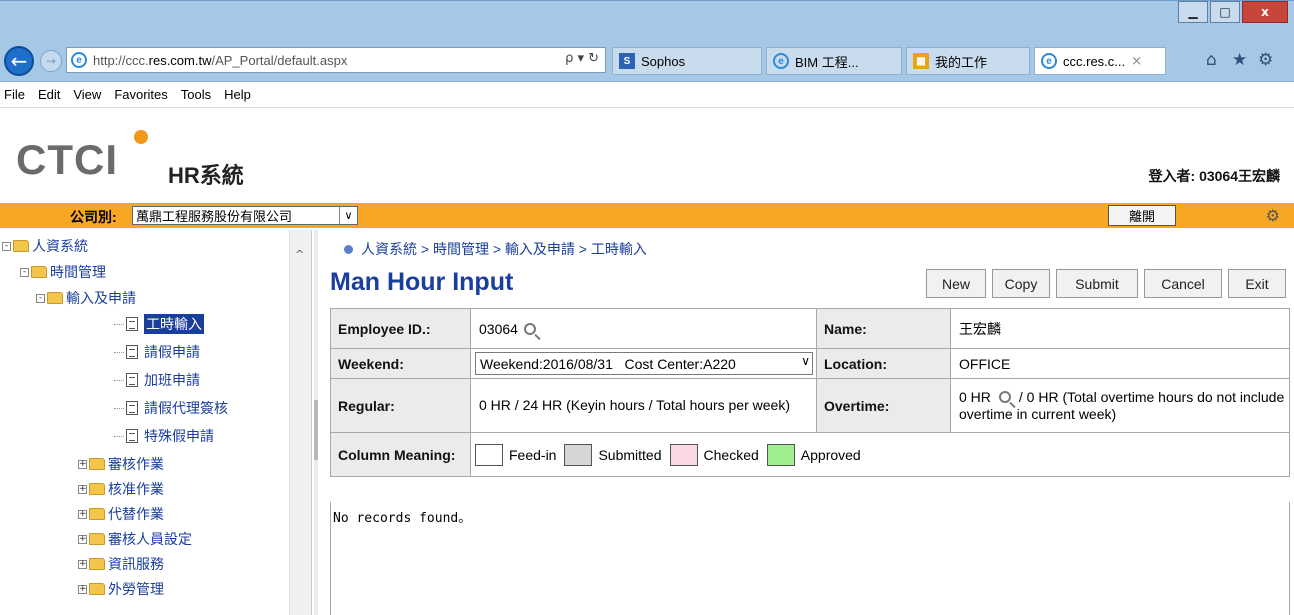 This screenshot has width=1294, height=615. What do you see at coordinates (172, 380) in the screenshot?
I see `tree-label: 加班申請` at bounding box center [172, 380].